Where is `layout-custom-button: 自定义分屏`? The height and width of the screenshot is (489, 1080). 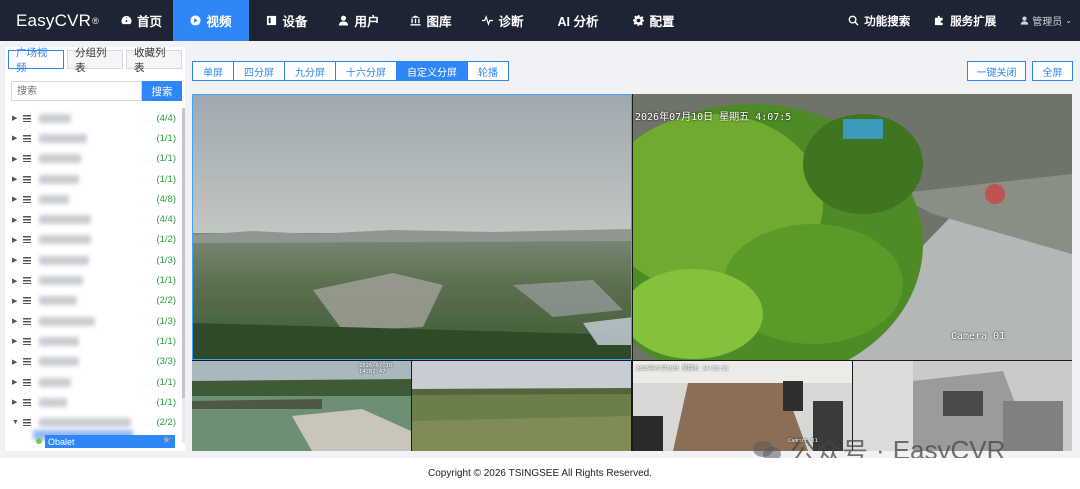
layout-custom-button: 自定义分屏 is located at coordinates (432, 71).